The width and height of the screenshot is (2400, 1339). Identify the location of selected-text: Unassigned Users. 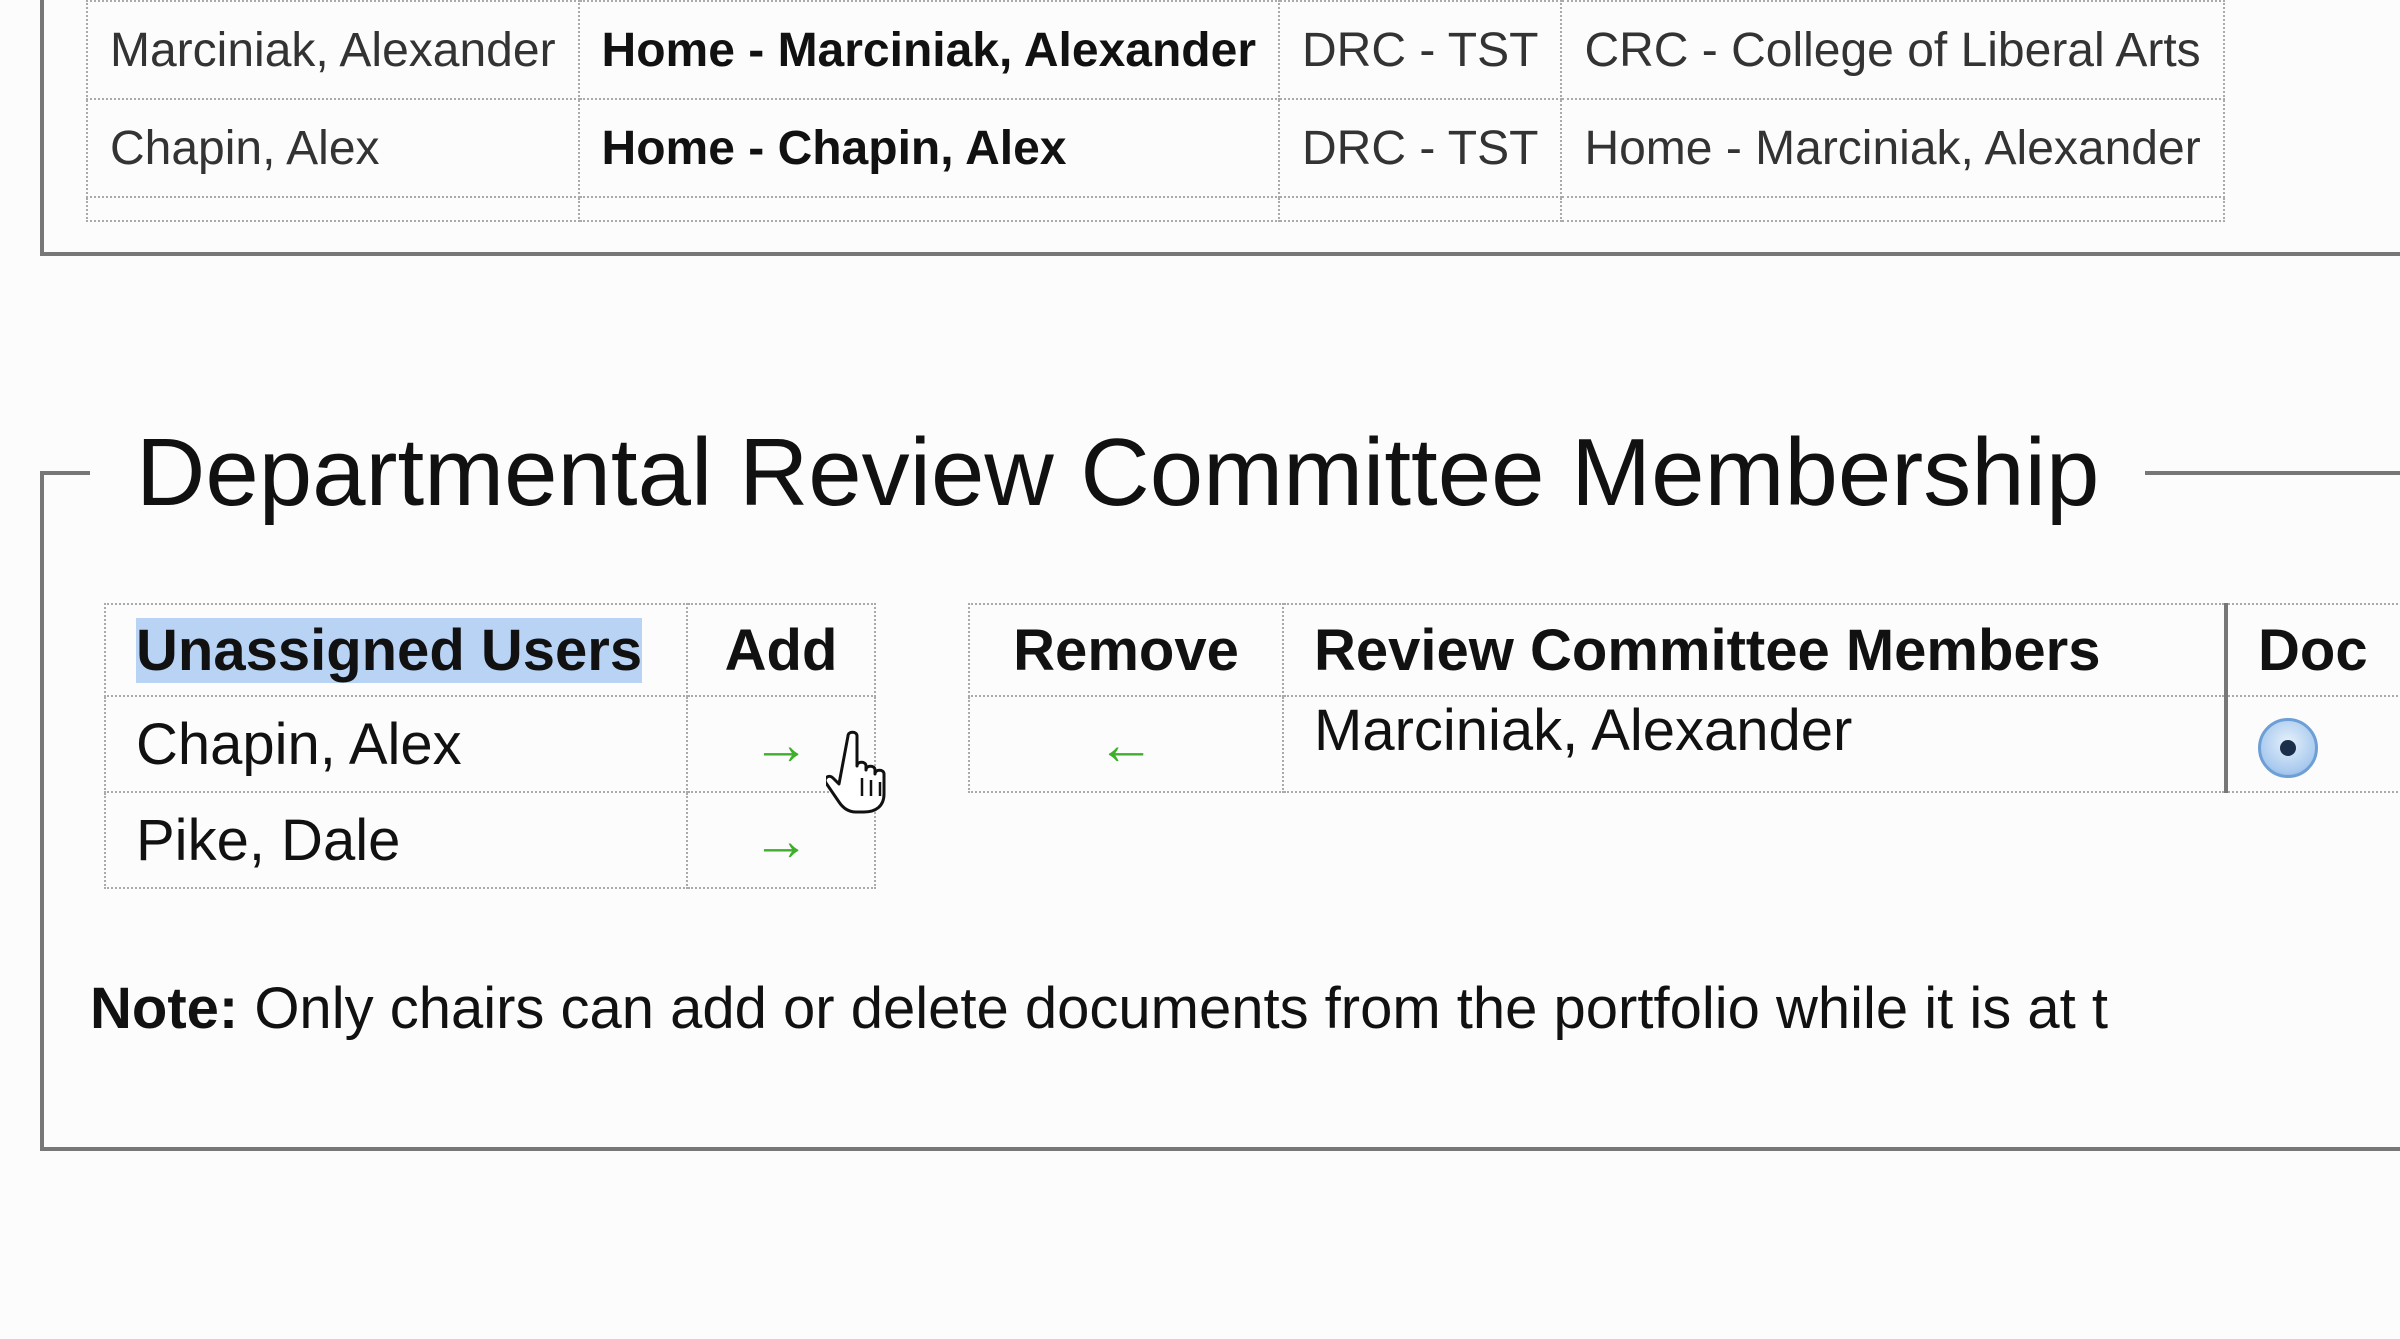
(389, 650).